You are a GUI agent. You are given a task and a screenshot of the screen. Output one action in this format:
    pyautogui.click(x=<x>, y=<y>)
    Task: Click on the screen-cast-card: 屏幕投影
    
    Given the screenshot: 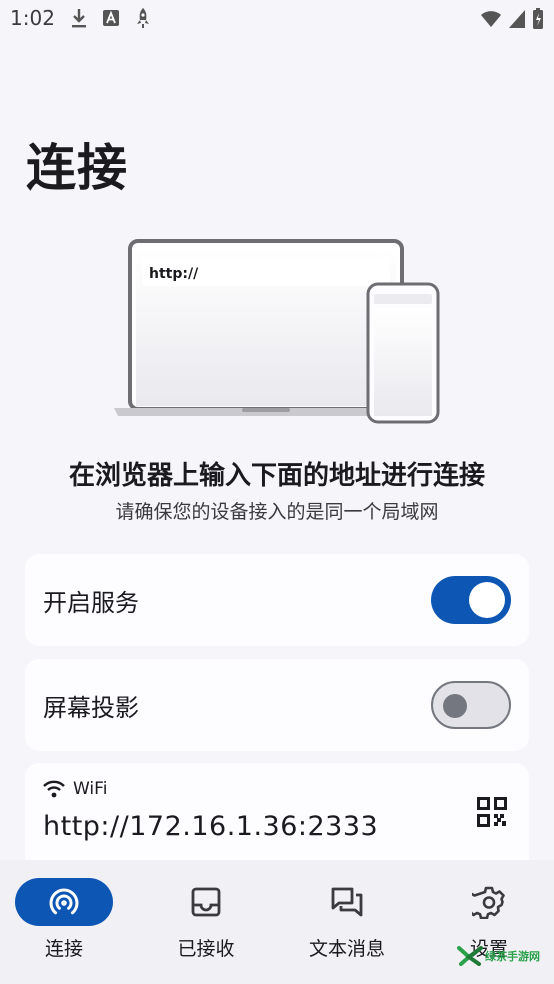 What is the action you would take?
    pyautogui.click(x=277, y=705)
    